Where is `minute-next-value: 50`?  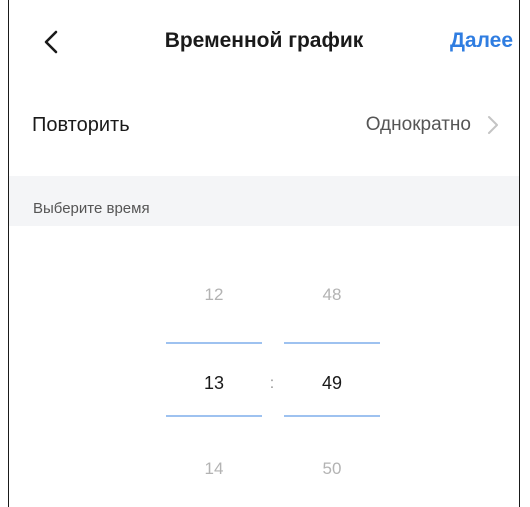 minute-next-value: 50 is located at coordinates (332, 469).